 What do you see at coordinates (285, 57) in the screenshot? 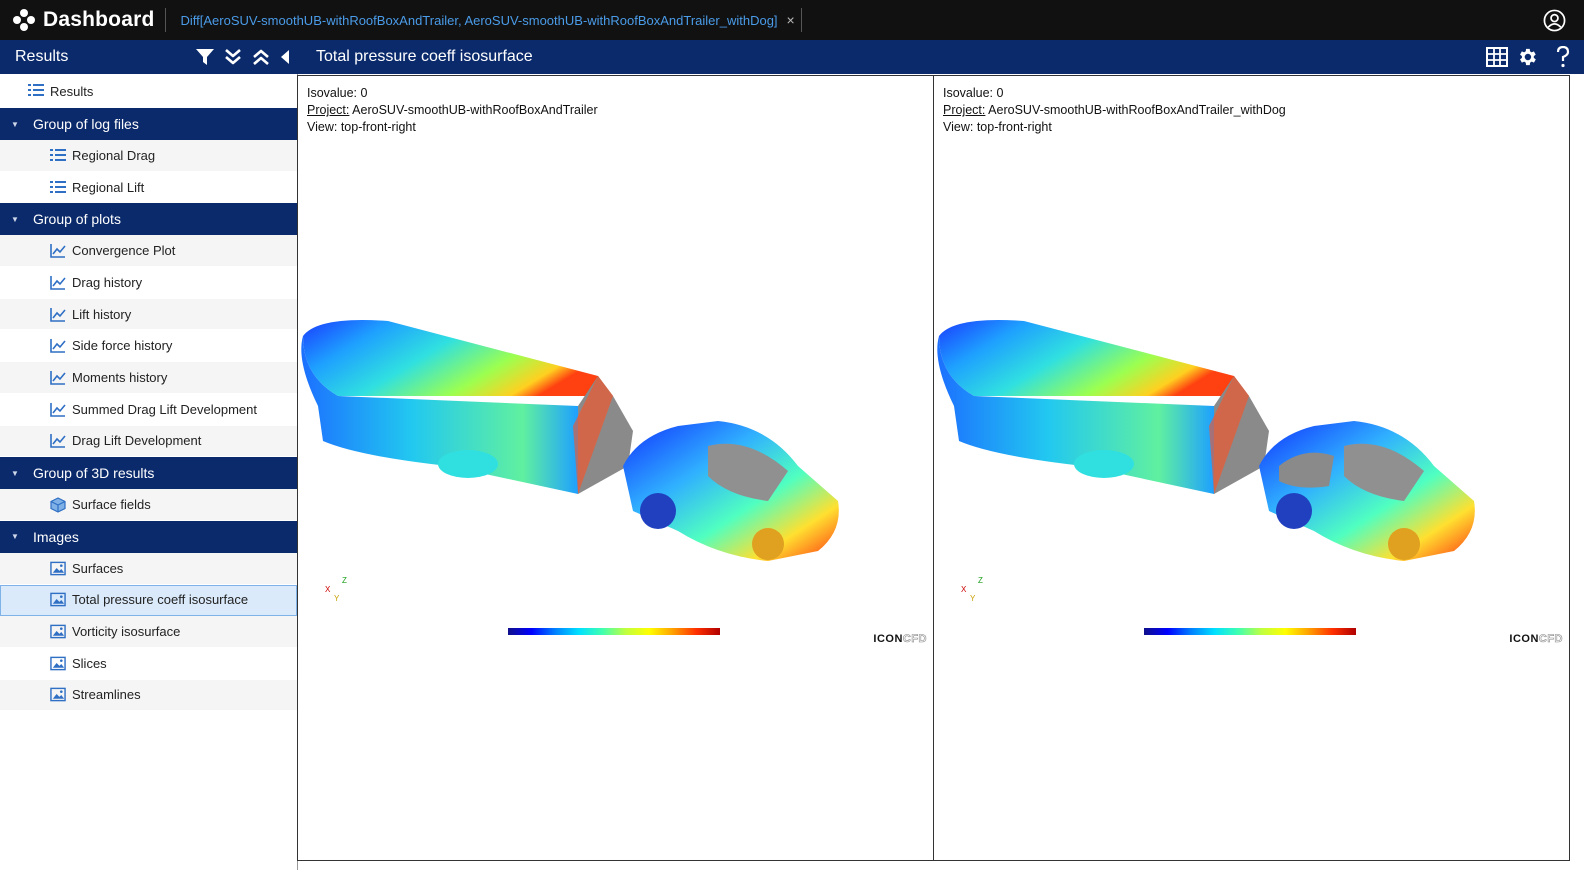
I see `collapse-sidebar-icon` at bounding box center [285, 57].